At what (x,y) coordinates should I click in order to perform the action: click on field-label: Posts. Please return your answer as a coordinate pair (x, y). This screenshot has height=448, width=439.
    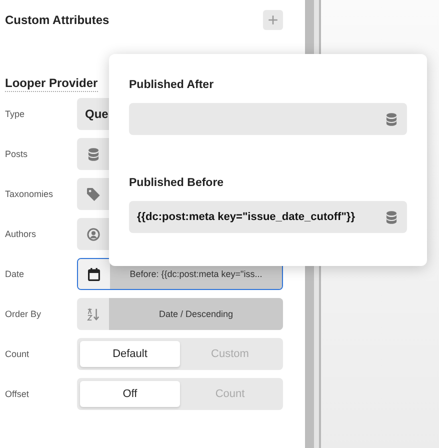
    Looking at the image, I should click on (17, 154).